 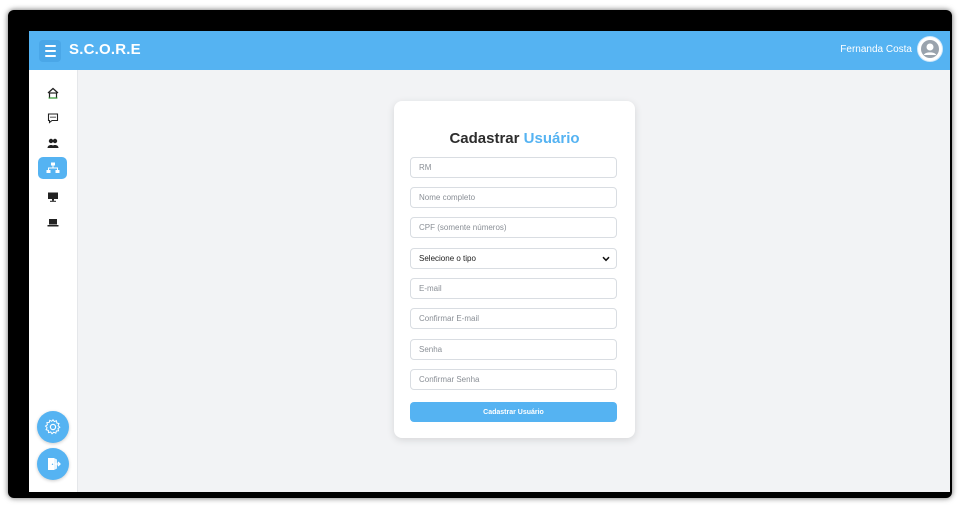 I want to click on password-input, so click(x=513, y=349).